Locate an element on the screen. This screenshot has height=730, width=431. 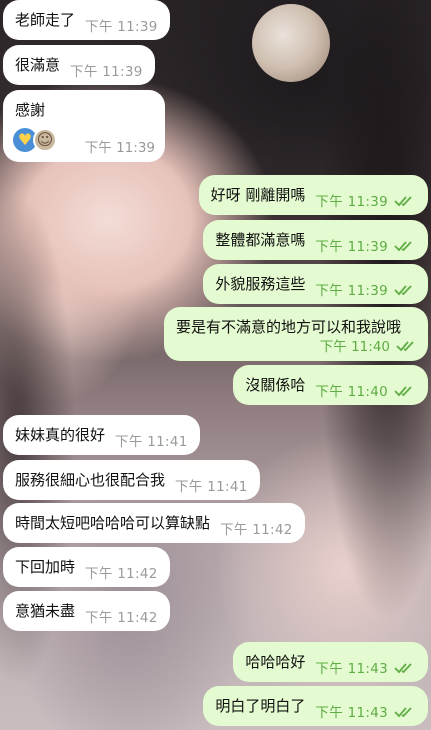
incoming-message: 服務很細心也很配合我 下午 11:41 is located at coordinates (131, 480).